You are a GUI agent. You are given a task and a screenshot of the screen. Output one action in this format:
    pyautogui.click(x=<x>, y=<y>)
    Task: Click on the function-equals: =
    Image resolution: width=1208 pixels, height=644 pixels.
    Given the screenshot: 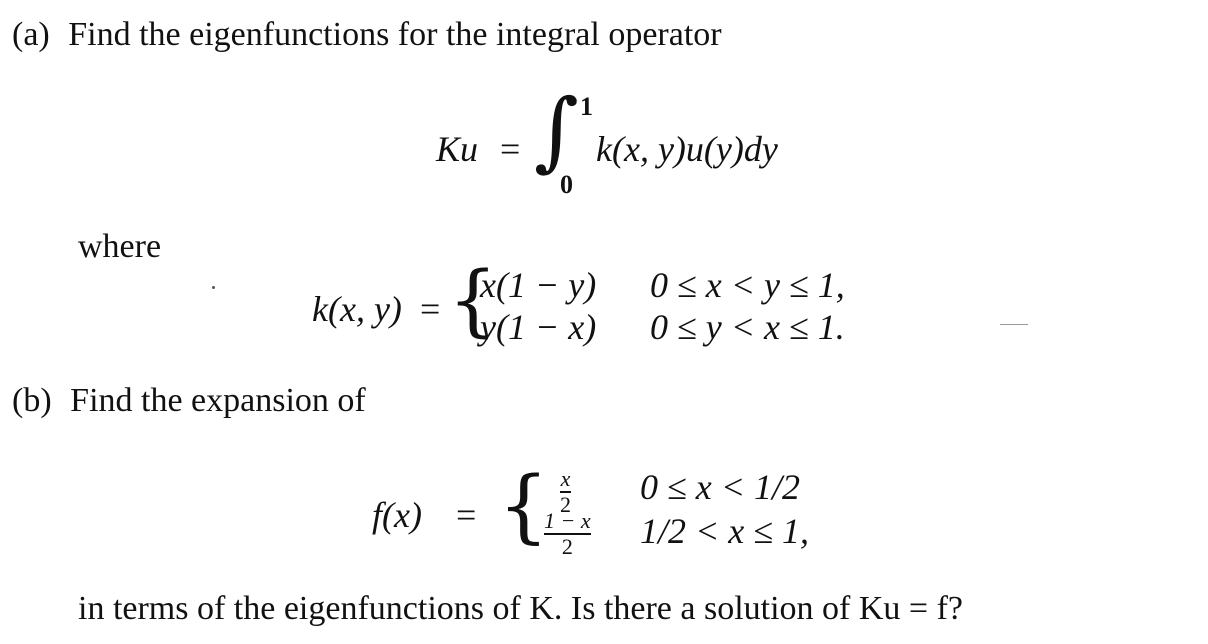 What is the action you would take?
    pyautogui.click(x=466, y=515)
    